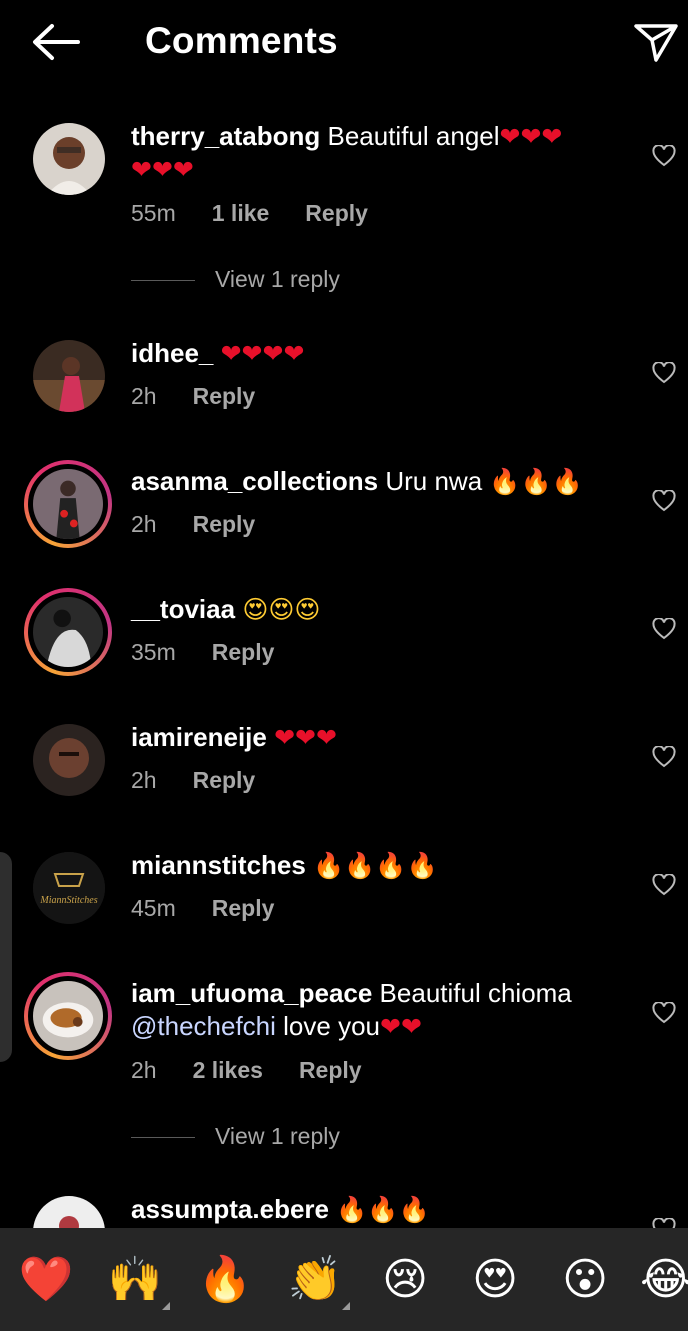 This screenshot has height=1331, width=688. I want to click on heart-emojis: ❤❤, so click(401, 1026).